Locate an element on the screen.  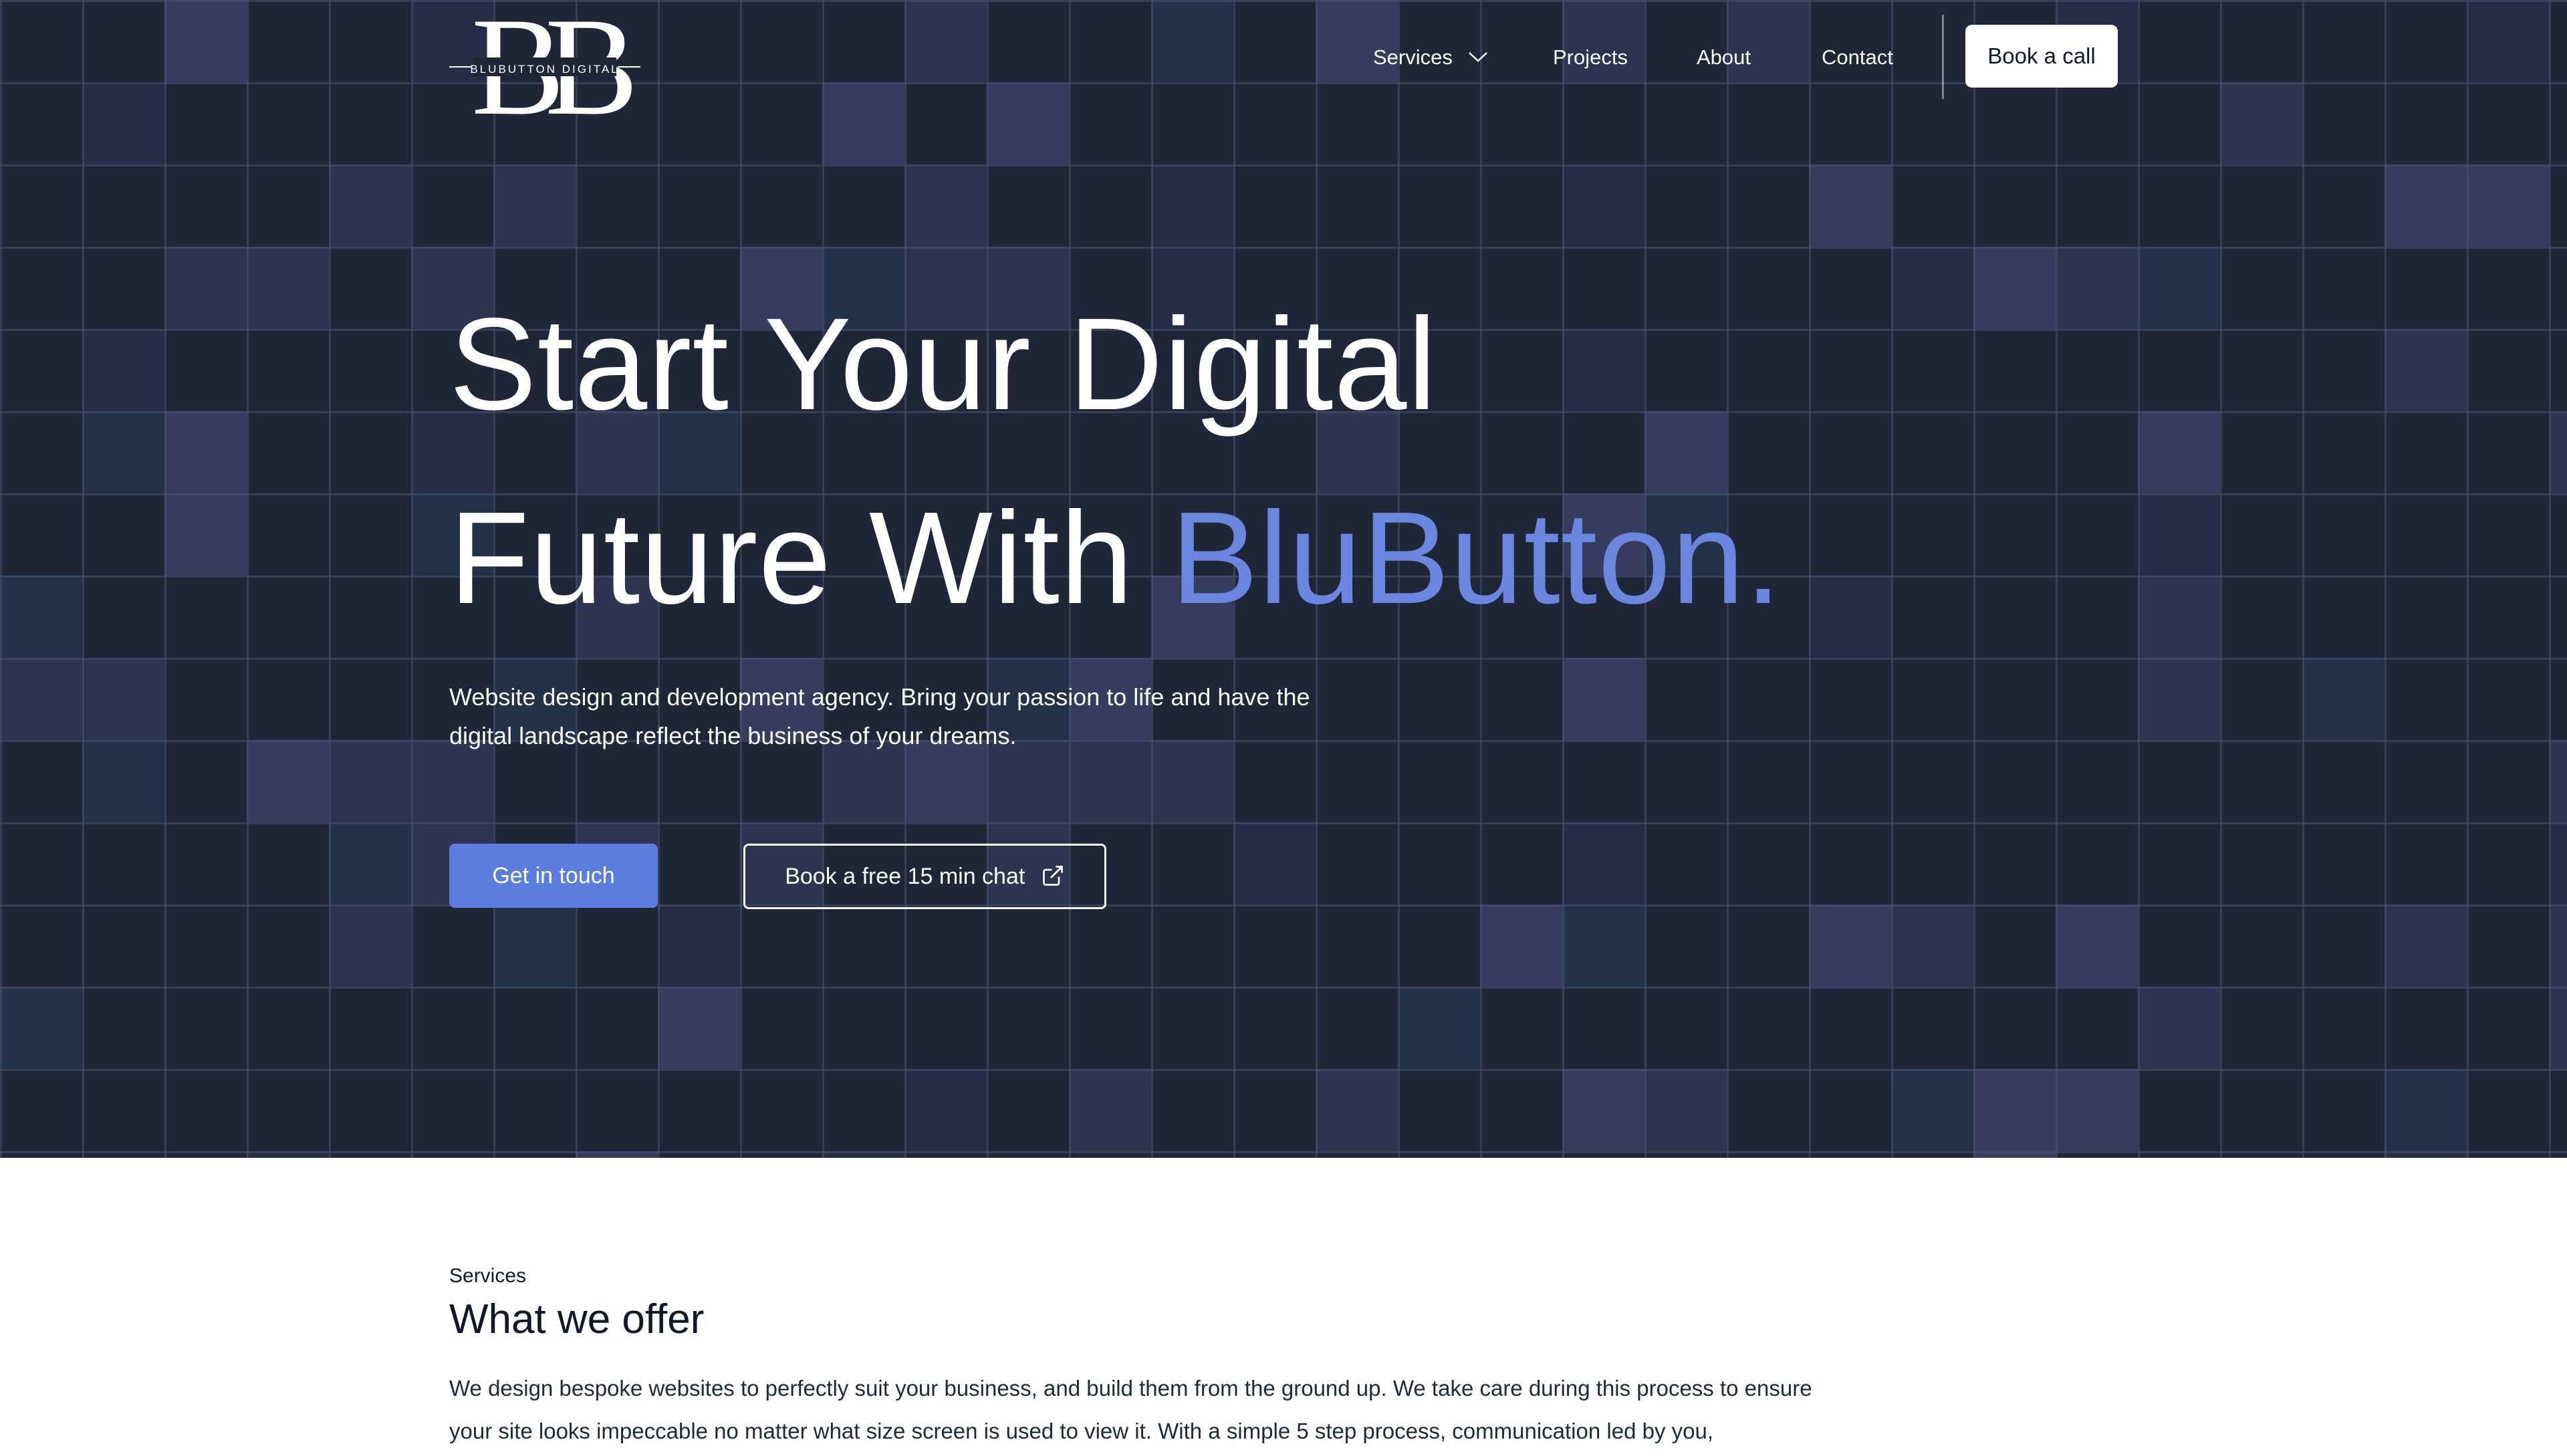
nav-item-about: About is located at coordinates (1724, 57).